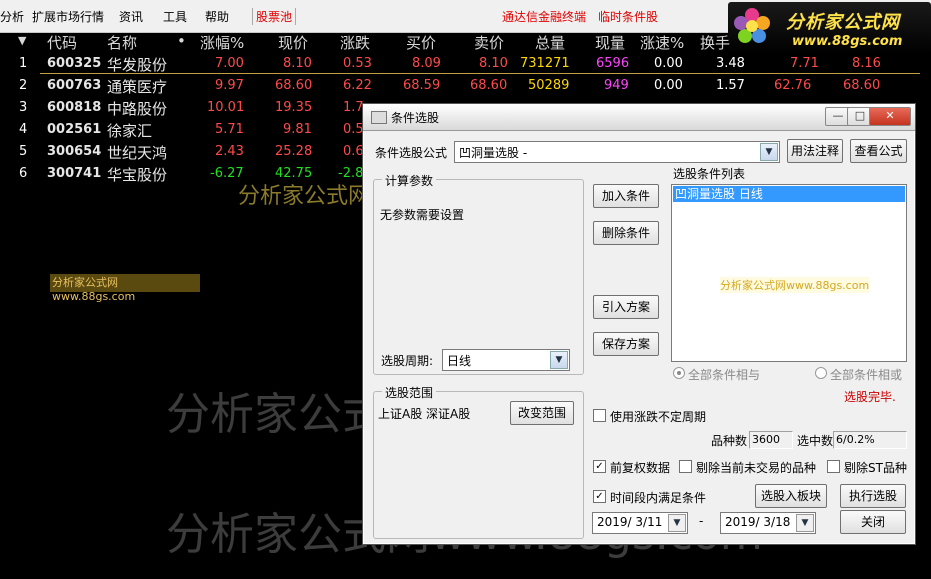 Image resolution: width=931 pixels, height=579 pixels. Describe the element at coordinates (274, 16) in the screenshot. I see `menu-stock-pool: 股票池` at that location.